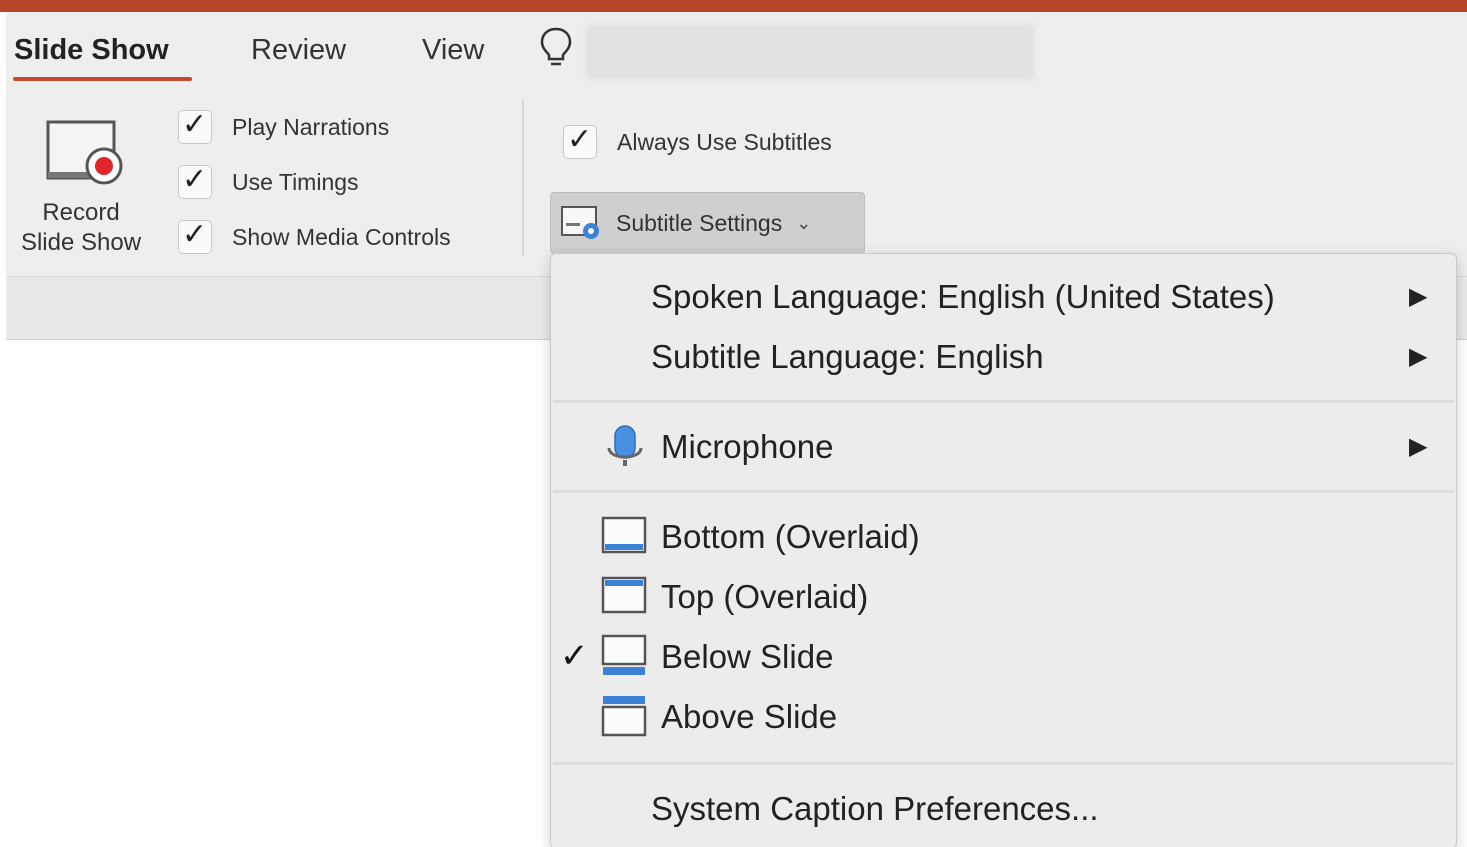 Image resolution: width=1467 pixels, height=847 pixels. I want to click on show-media-controls-checkbox: ✓ Show Media Controls, so click(314, 236).